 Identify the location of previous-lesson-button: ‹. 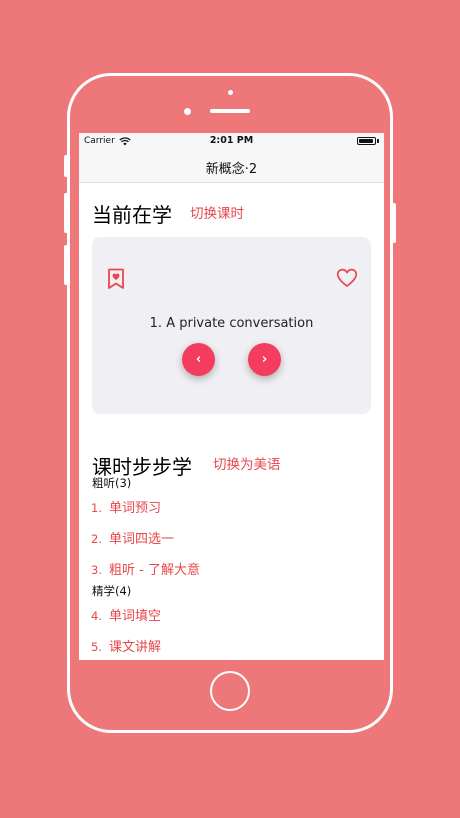
(198, 359).